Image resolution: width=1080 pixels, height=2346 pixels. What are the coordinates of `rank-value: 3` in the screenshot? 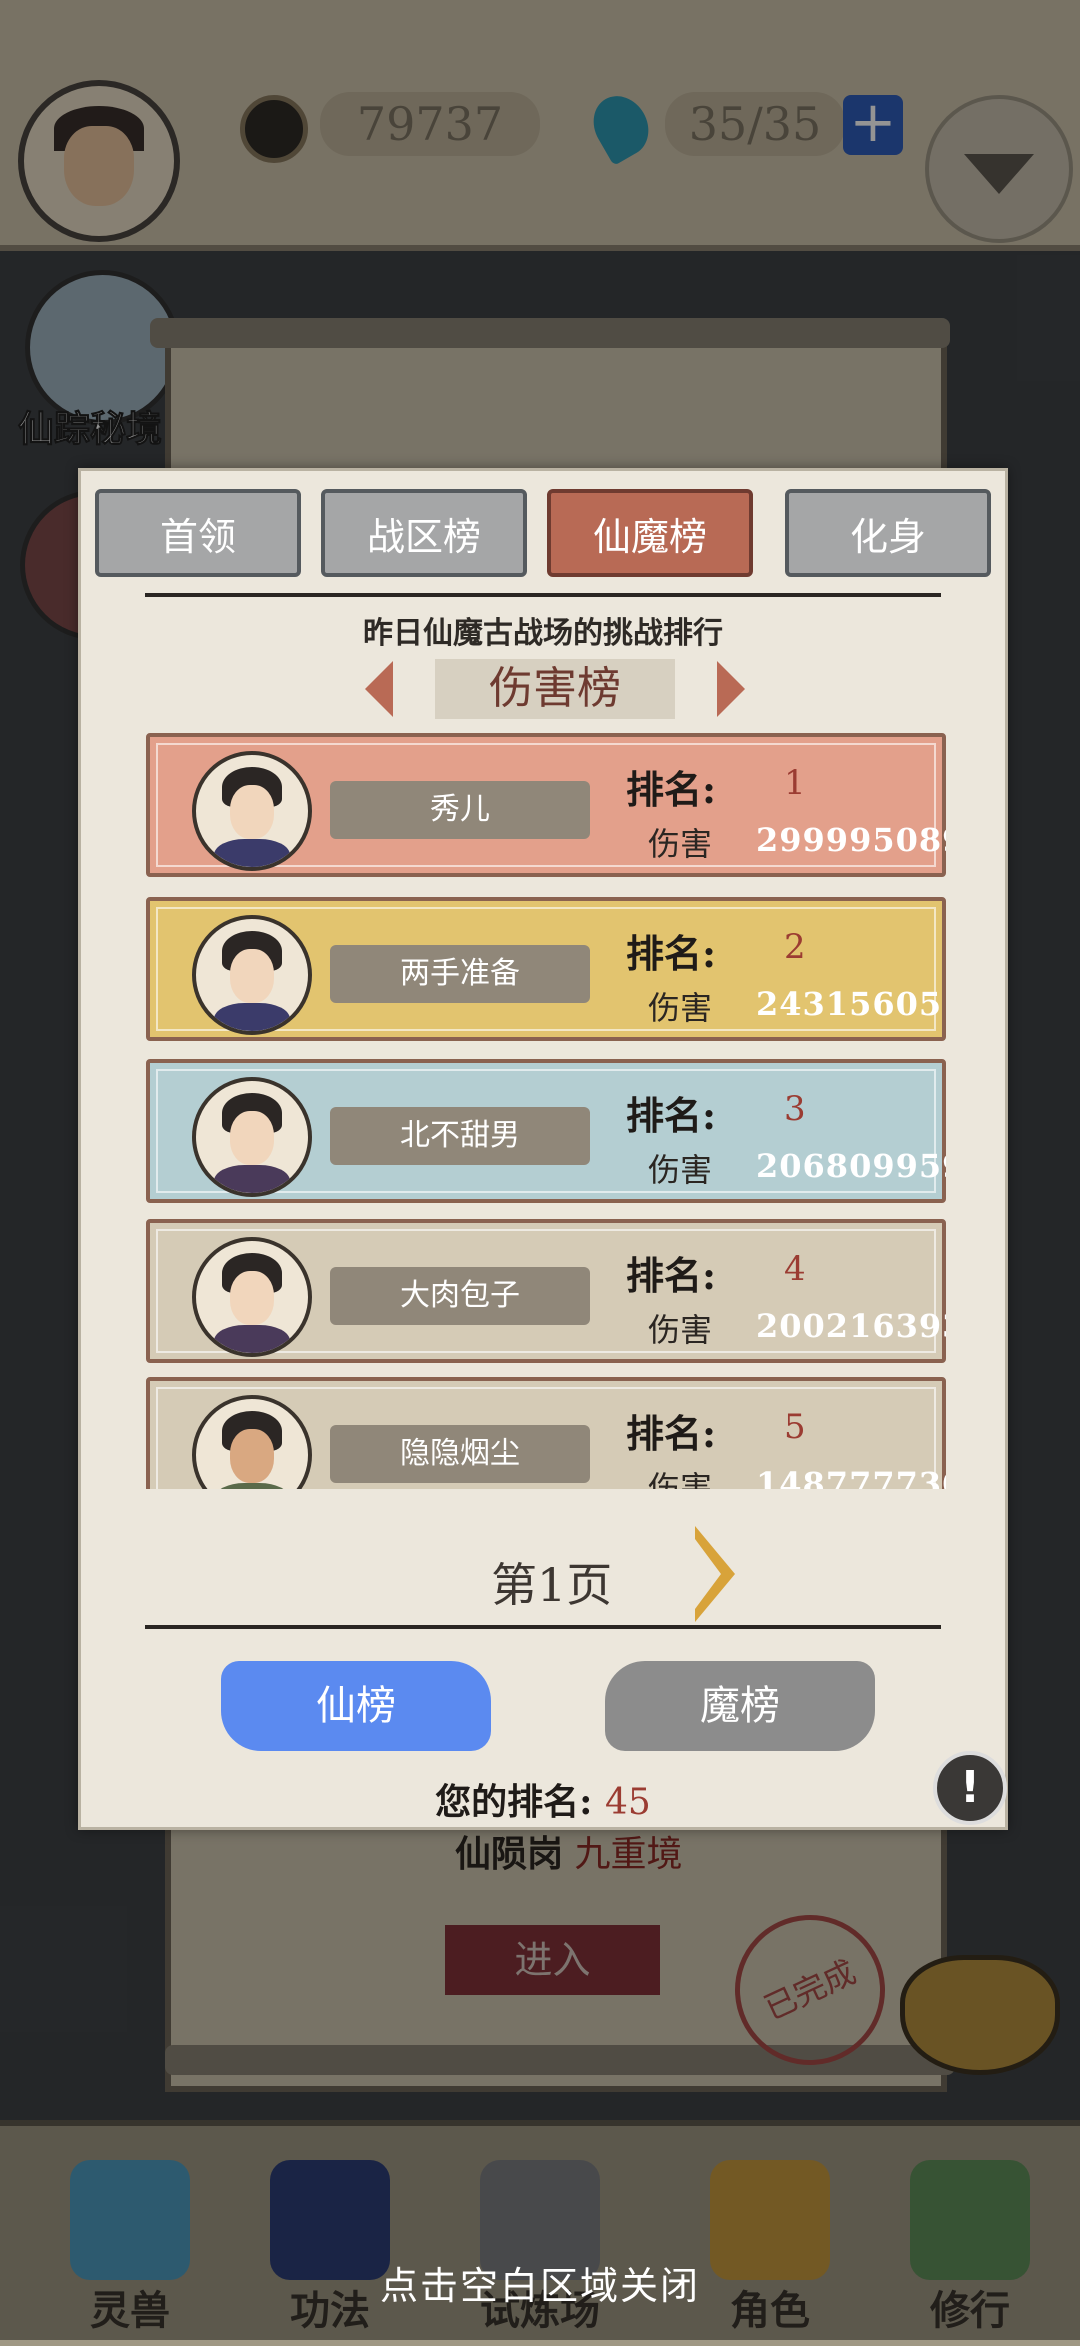 It's located at (795, 1109).